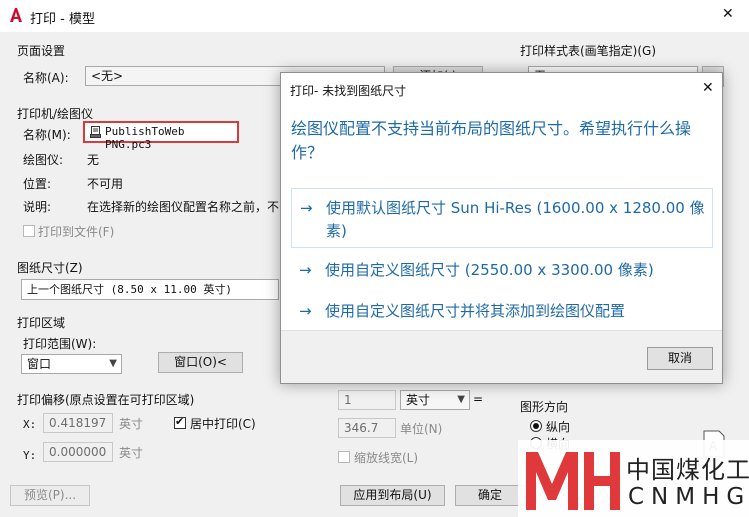 Image resolution: width=749 pixels, height=517 pixels. I want to click on watermark-logo-mark, so click(572, 479).